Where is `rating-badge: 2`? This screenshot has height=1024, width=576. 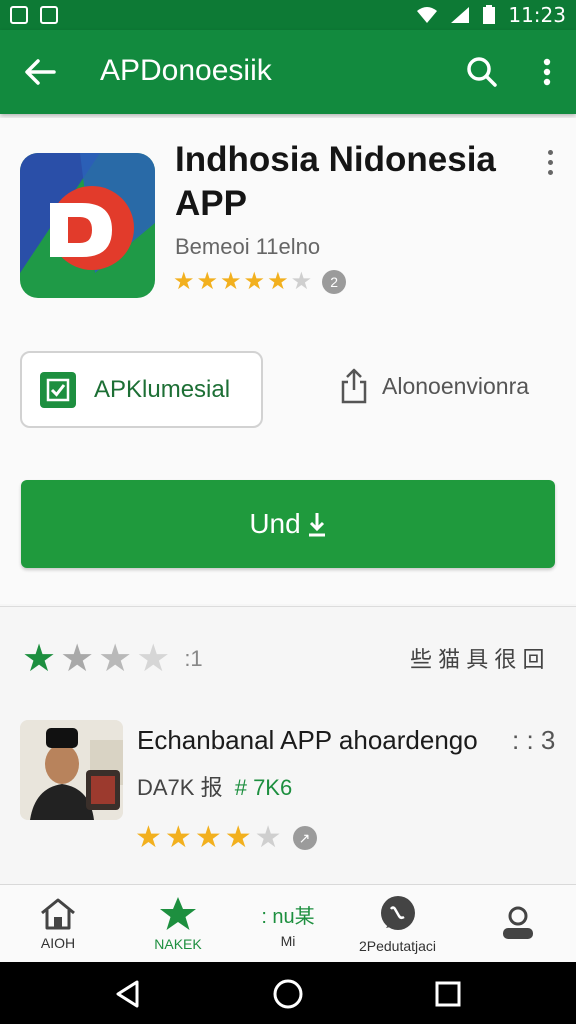
rating-badge: 2 is located at coordinates (334, 282).